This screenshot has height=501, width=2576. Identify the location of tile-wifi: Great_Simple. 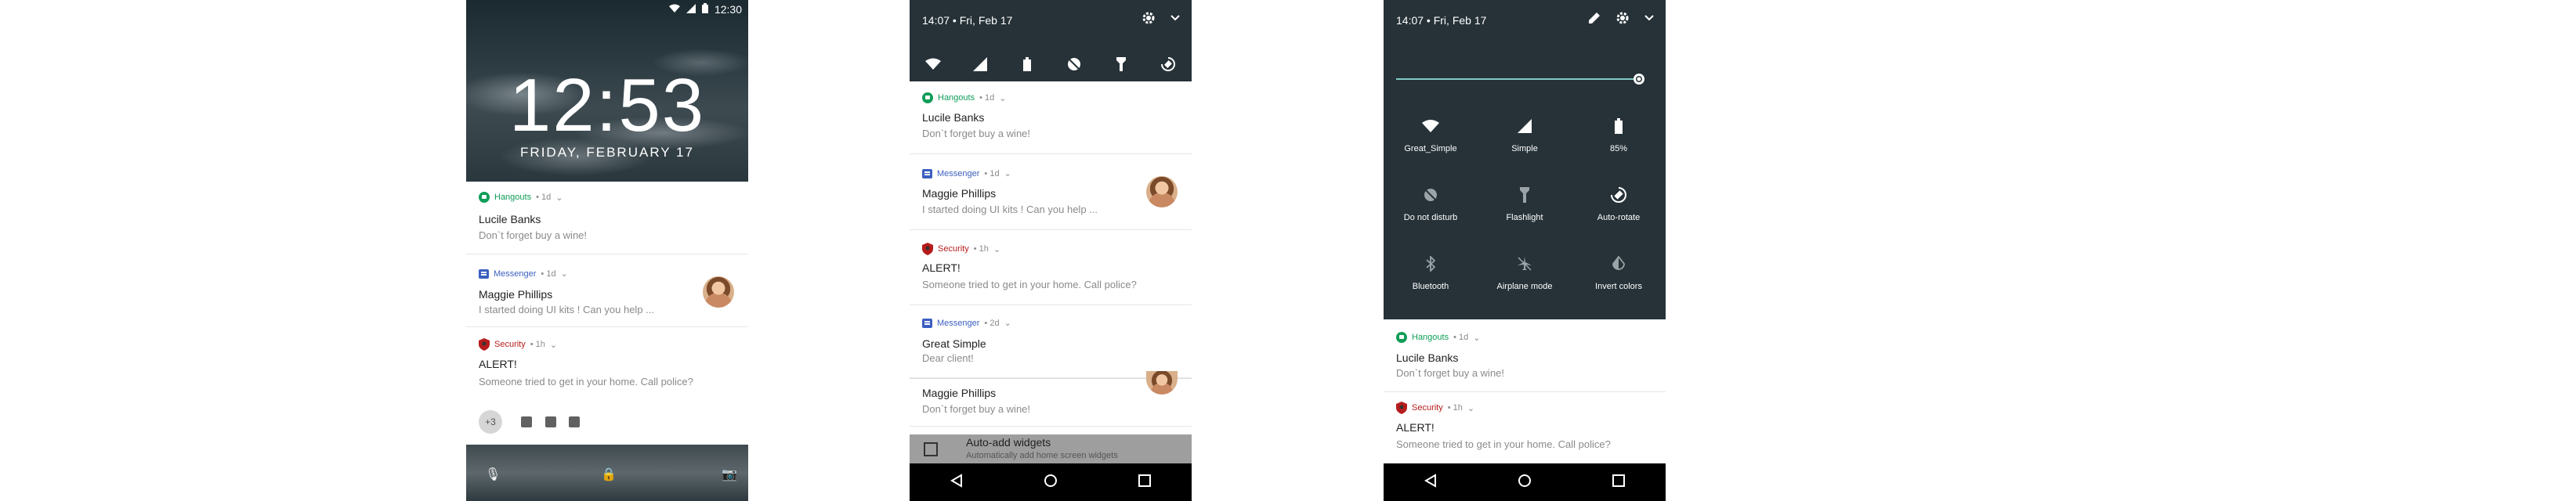
(1431, 135).